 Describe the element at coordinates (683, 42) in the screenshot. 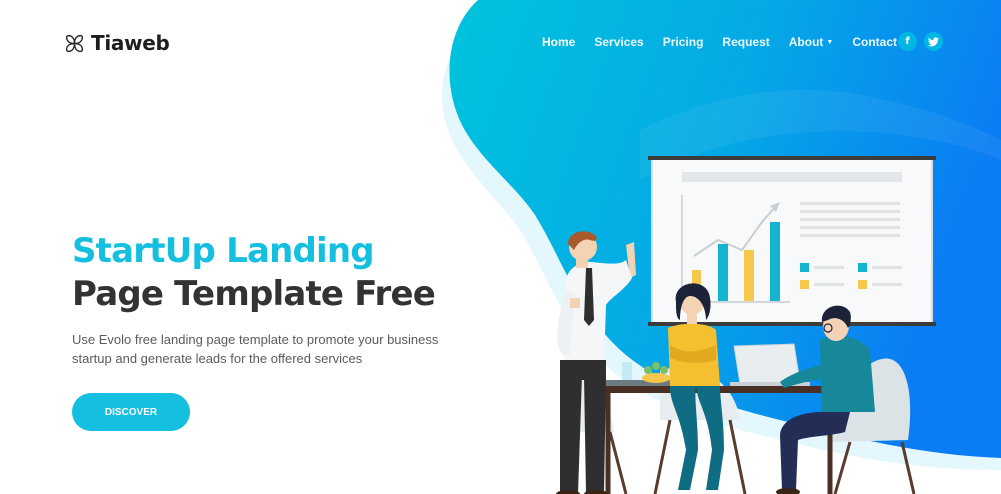

I see `nav-item-pricing: Pricing` at that location.